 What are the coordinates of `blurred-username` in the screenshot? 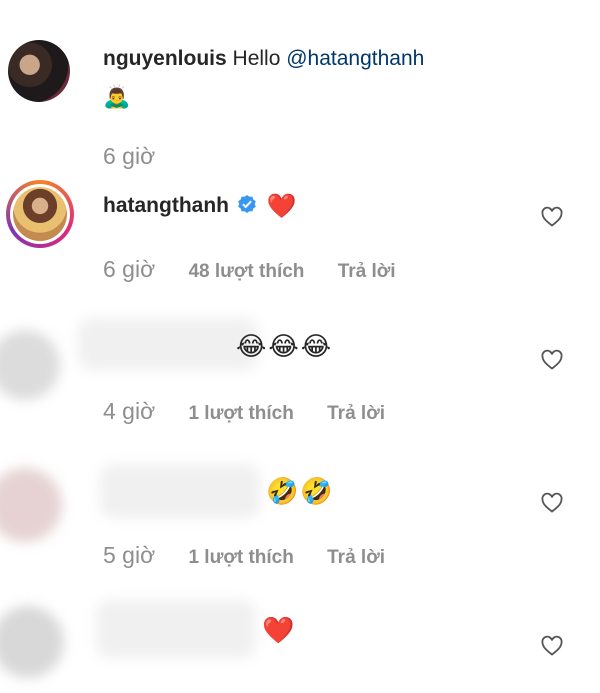 It's located at (176, 629).